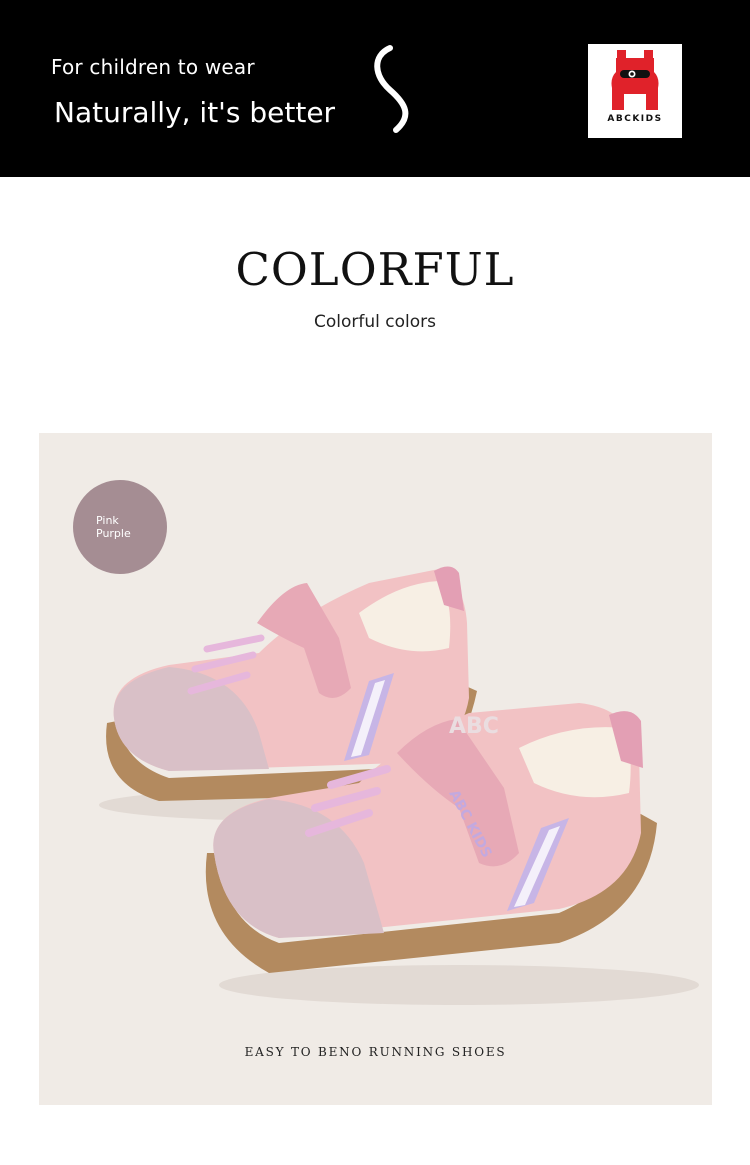 The width and height of the screenshot is (750, 1165). I want to click on section-subtitle: Colorful colors, so click(375, 322).